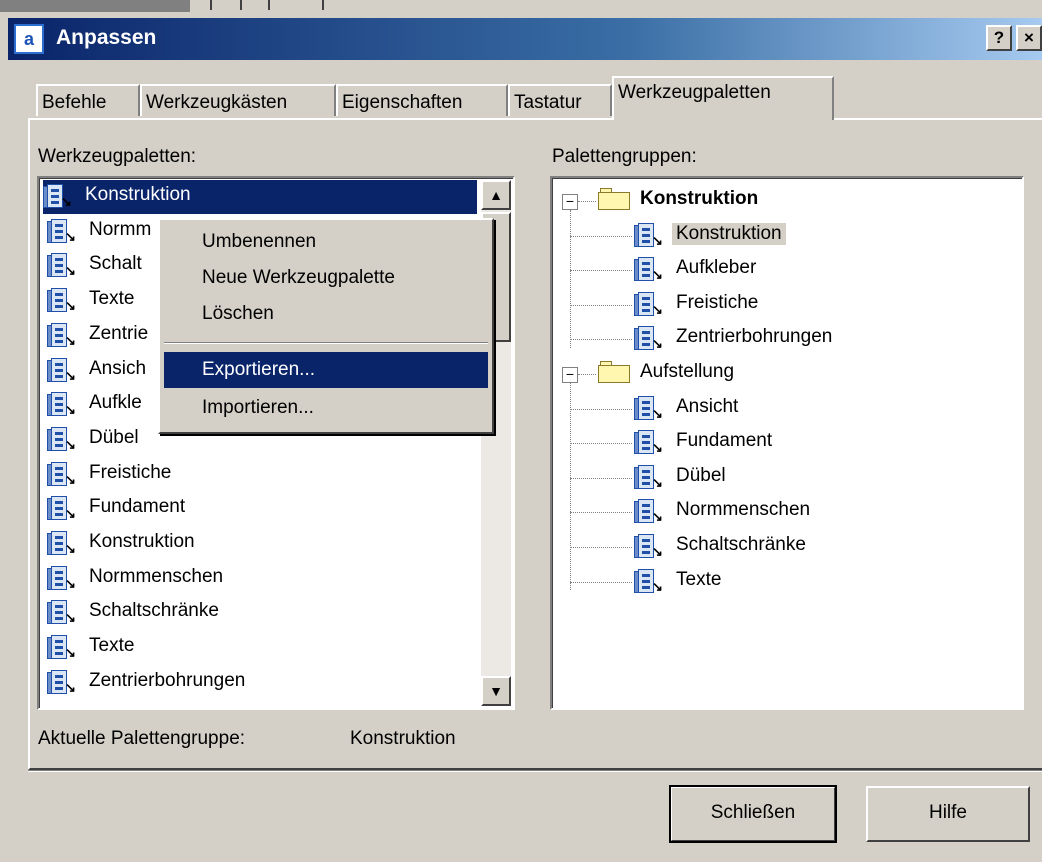  Describe the element at coordinates (115, 403) in the screenshot. I see `list-item-label: Aufkle` at that location.